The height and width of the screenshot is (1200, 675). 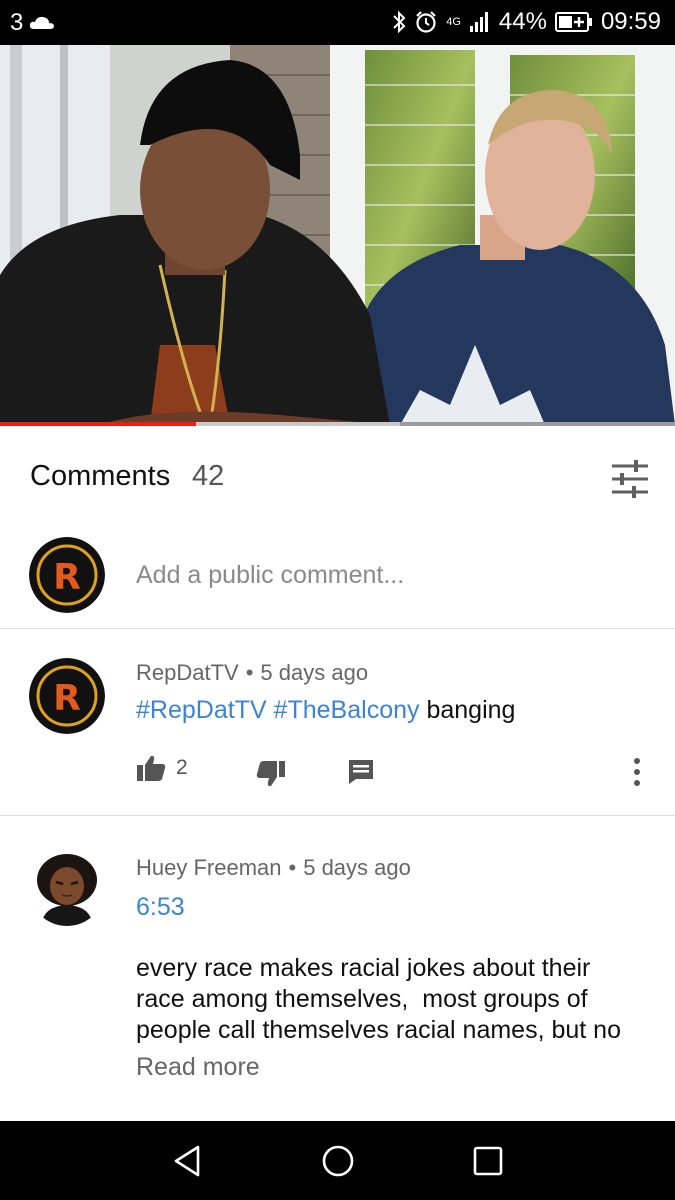 I want to click on sort-filter-icon, so click(x=630, y=479).